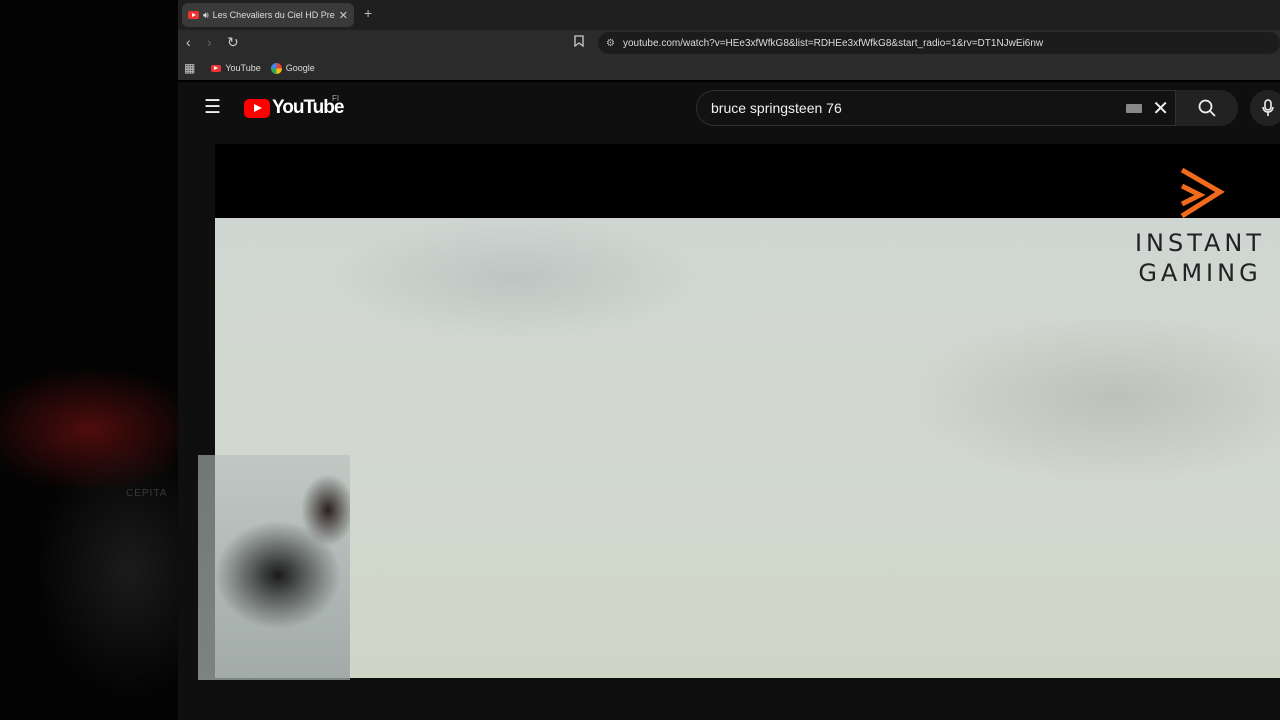 The image size is (1280, 720). I want to click on speaker-icon: 🔊︎, so click(206, 15).